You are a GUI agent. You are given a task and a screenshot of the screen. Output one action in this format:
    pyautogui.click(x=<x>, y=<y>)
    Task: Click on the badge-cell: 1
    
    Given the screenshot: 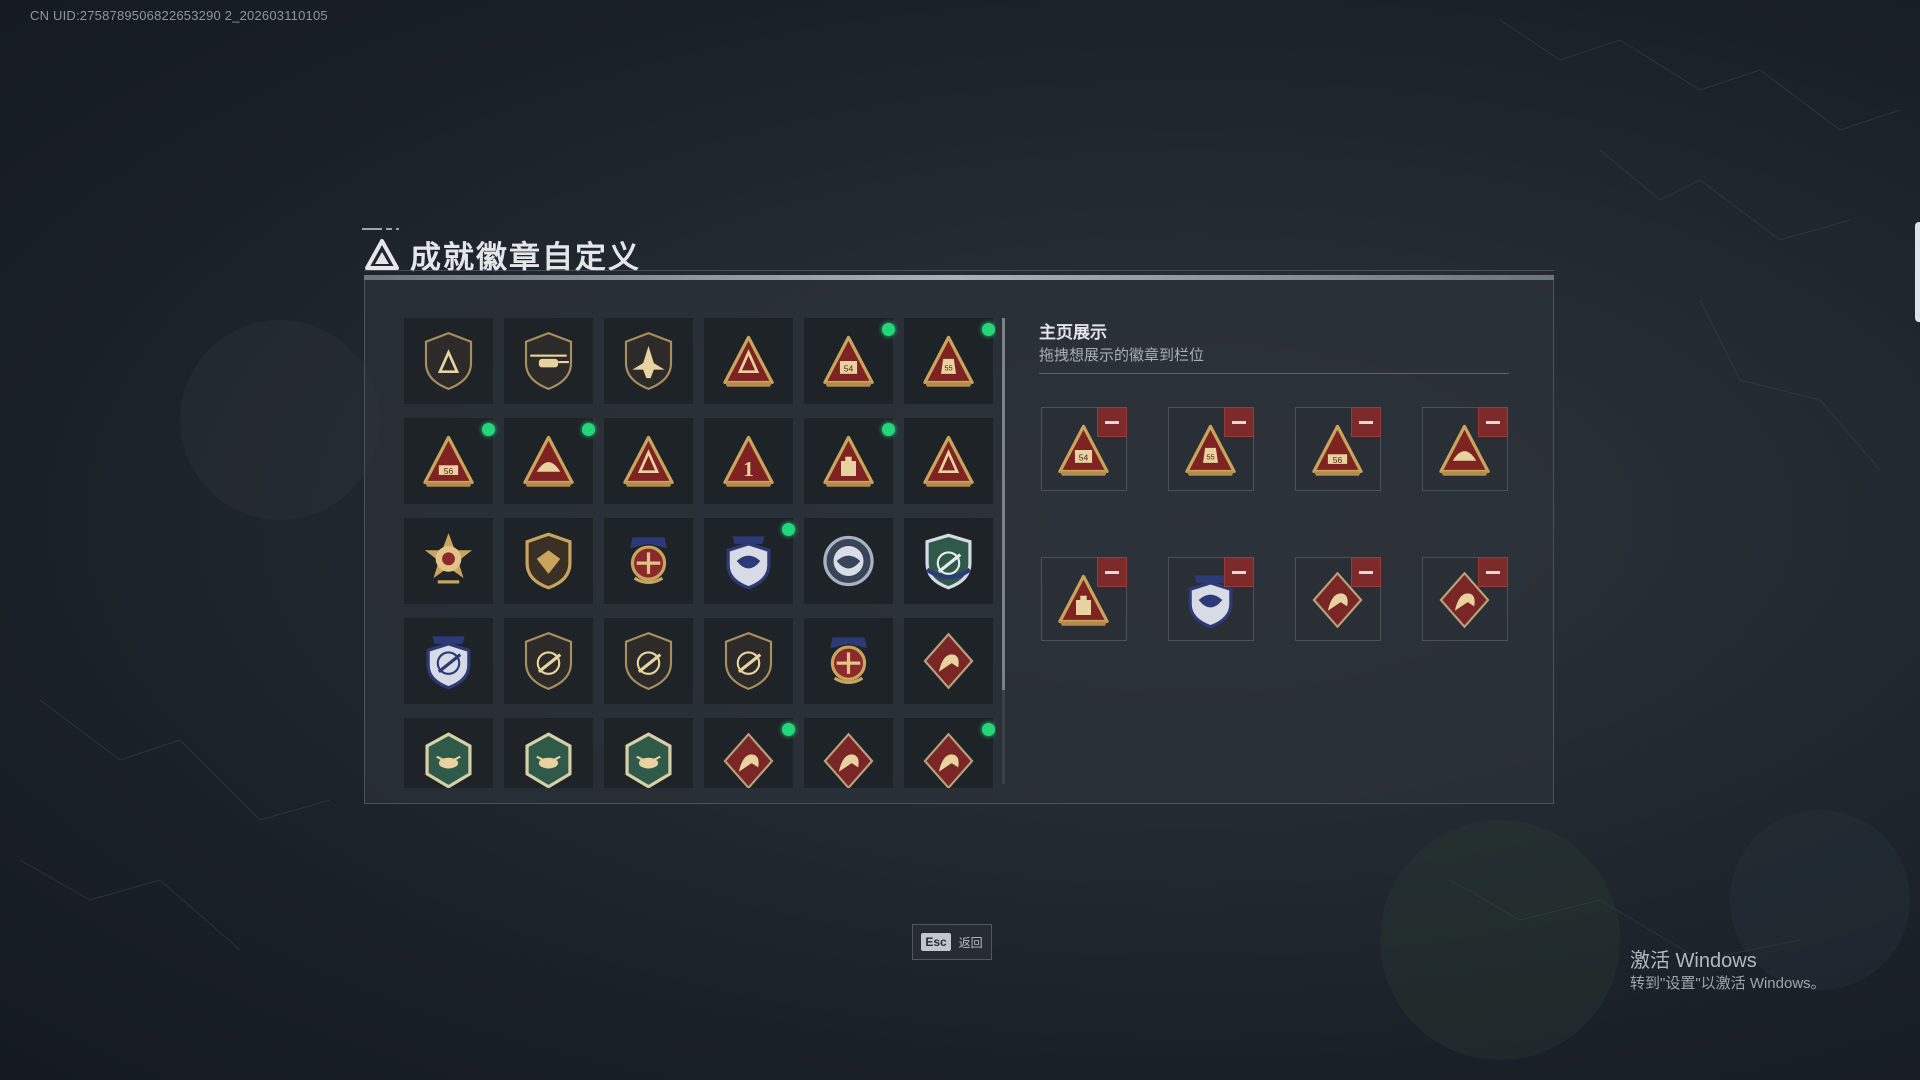 What is the action you would take?
    pyautogui.click(x=748, y=461)
    